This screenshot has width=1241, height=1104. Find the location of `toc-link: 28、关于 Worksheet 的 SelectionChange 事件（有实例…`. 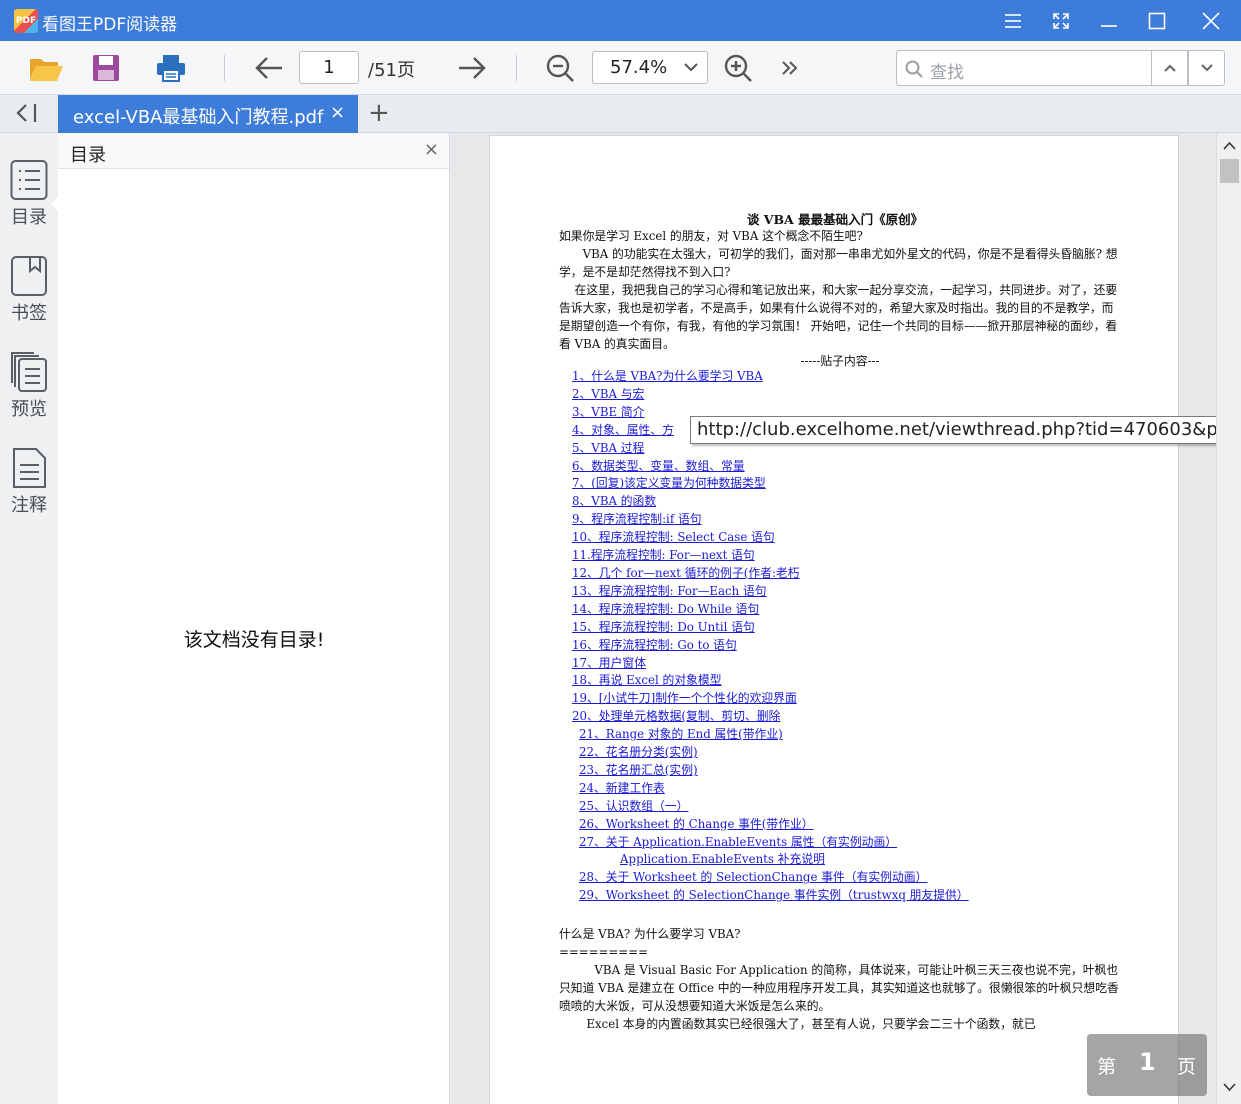

toc-link: 28、关于 Worksheet 的 SelectionChange 事件（有实例… is located at coordinates (774, 878).